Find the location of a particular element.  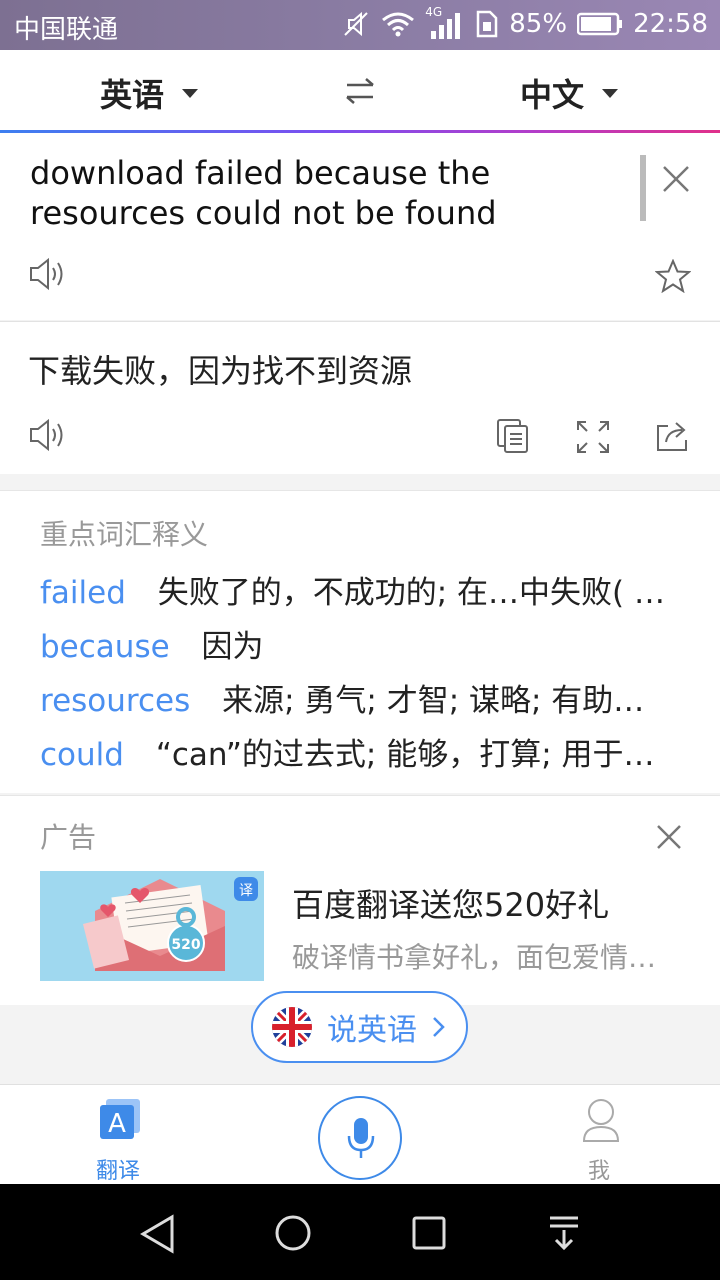

swap-languages-icon is located at coordinates (360, 91).